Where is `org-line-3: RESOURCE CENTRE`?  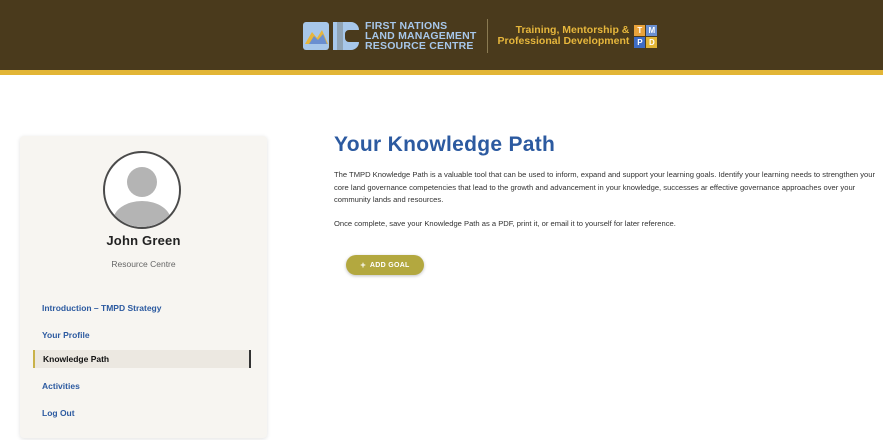 org-line-3: RESOURCE CENTRE is located at coordinates (419, 46).